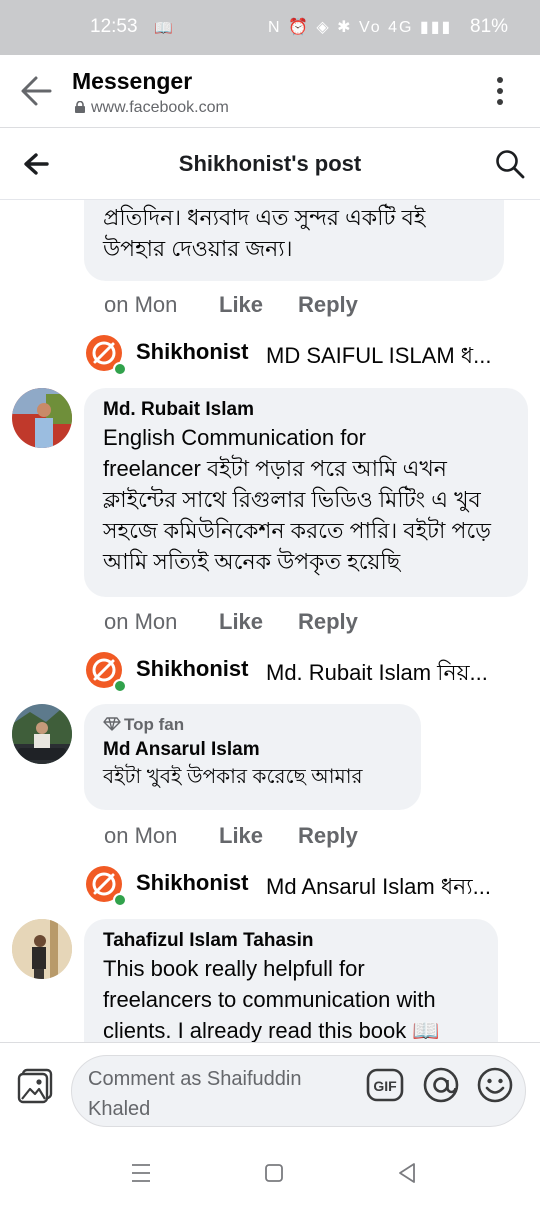  What do you see at coordinates (36, 91) in the screenshot?
I see `back-arrow-icon` at bounding box center [36, 91].